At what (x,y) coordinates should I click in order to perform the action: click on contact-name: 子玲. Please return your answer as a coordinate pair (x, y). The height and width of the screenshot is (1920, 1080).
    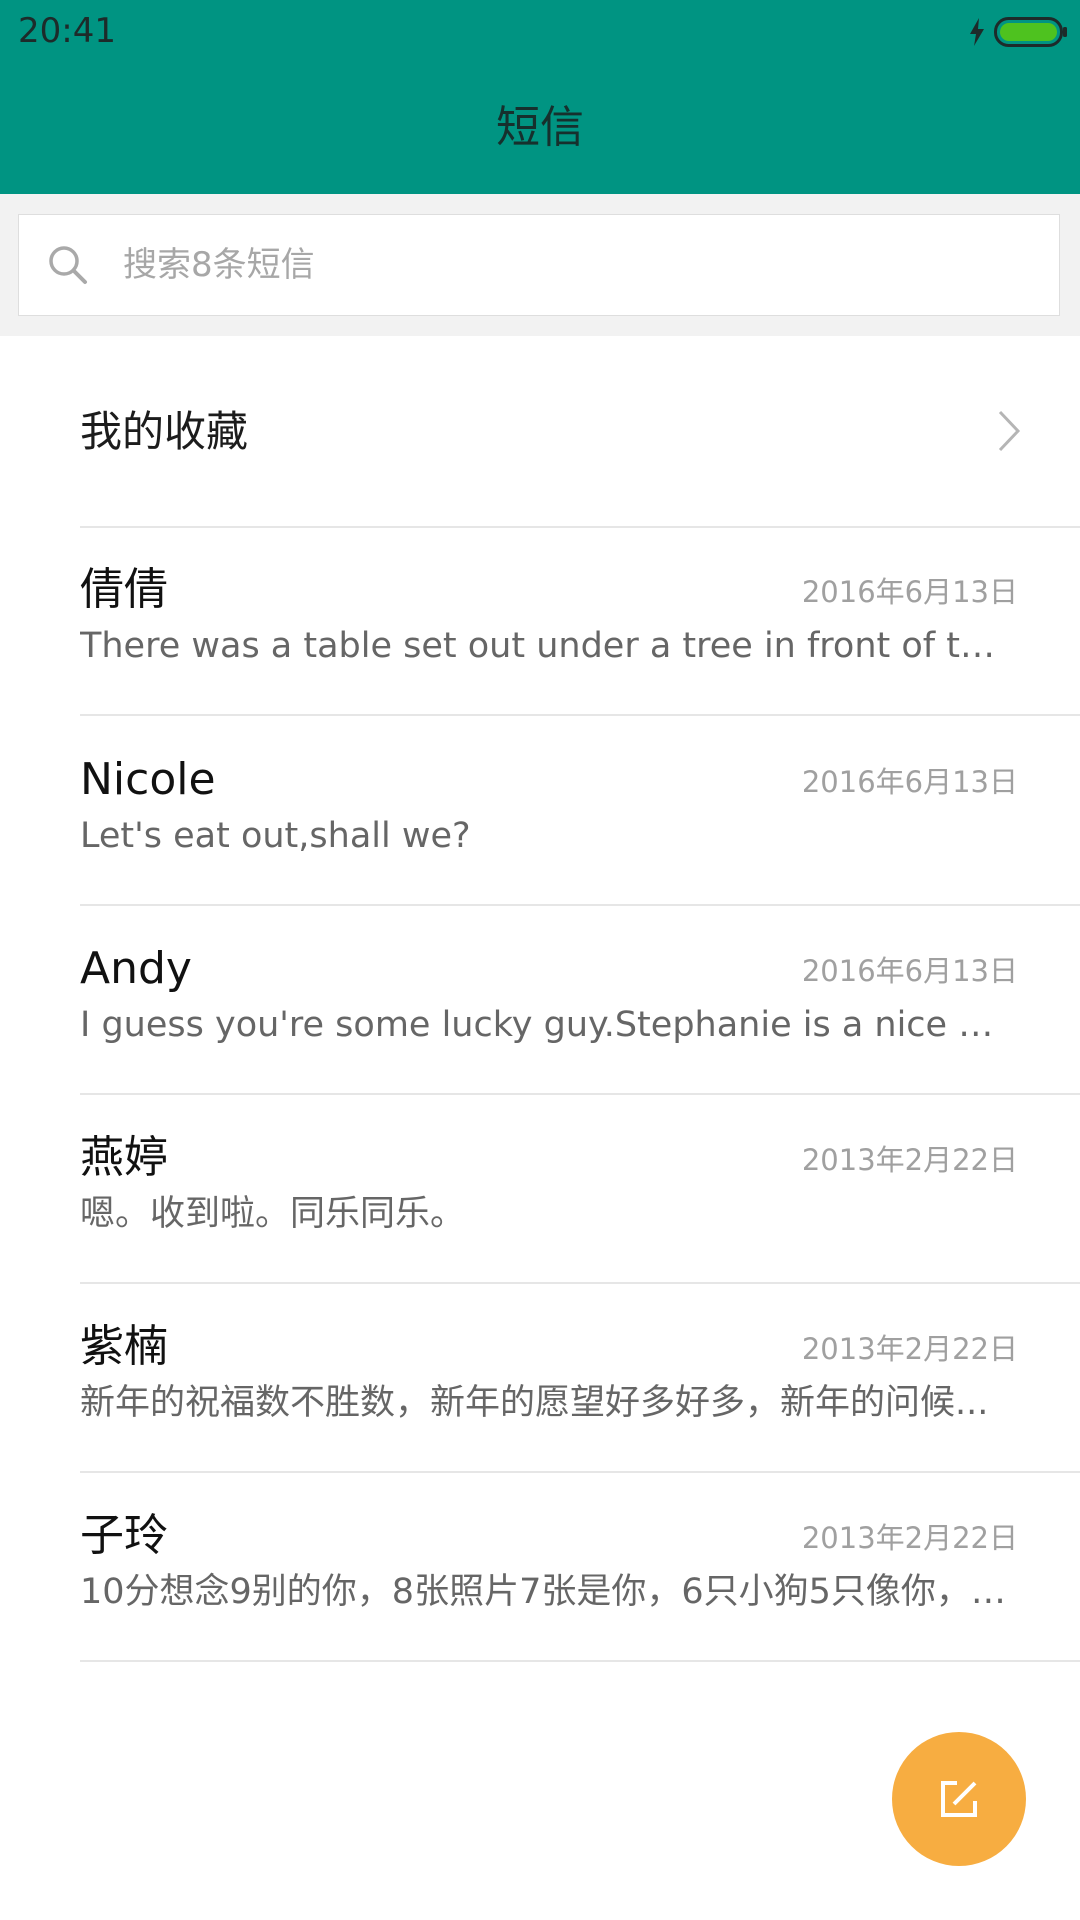
    Looking at the image, I should click on (124, 1535).